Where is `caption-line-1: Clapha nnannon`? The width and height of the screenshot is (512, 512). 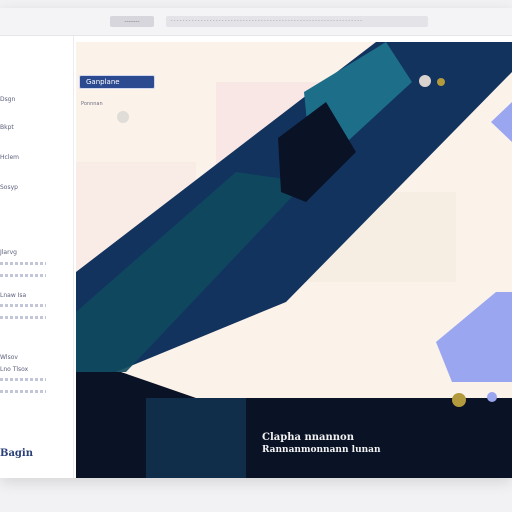
caption-line-1: Clapha nnannon is located at coordinates (308, 437).